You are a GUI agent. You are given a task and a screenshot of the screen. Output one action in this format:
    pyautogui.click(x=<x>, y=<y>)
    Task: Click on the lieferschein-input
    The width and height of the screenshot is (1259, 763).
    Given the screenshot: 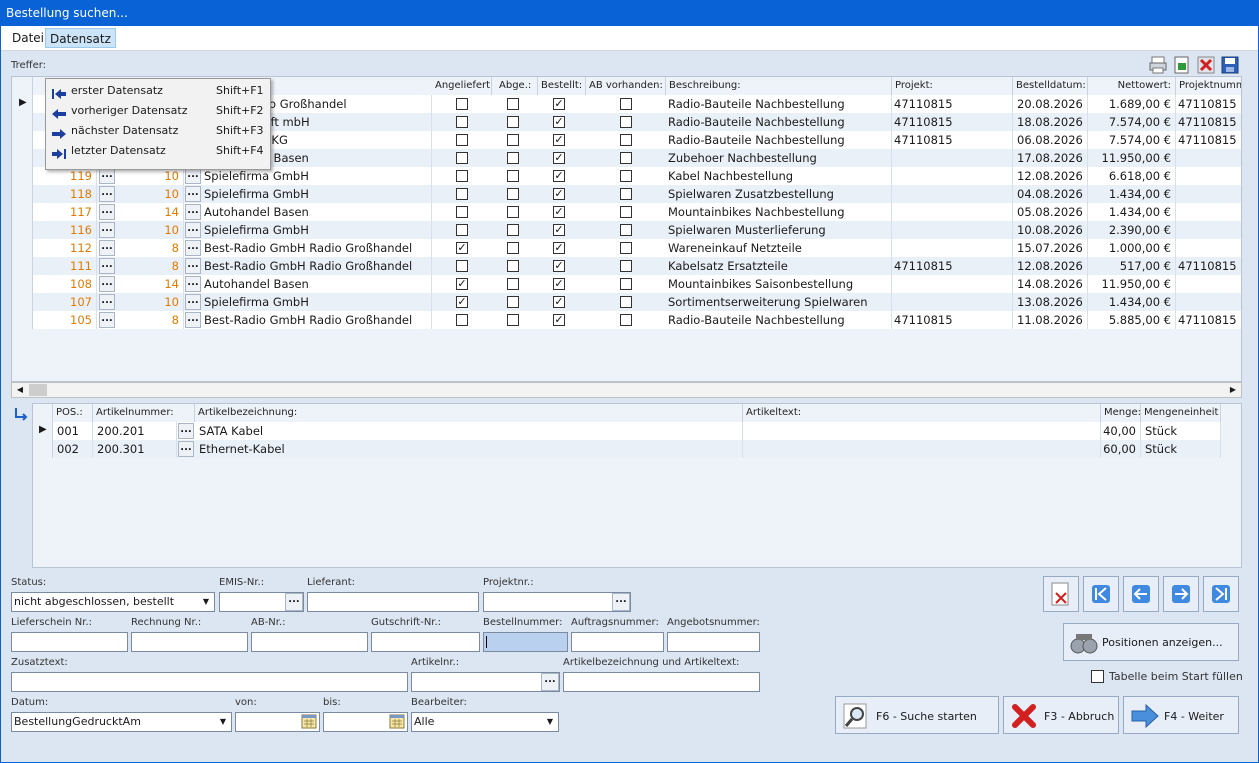 What is the action you would take?
    pyautogui.click(x=69, y=642)
    